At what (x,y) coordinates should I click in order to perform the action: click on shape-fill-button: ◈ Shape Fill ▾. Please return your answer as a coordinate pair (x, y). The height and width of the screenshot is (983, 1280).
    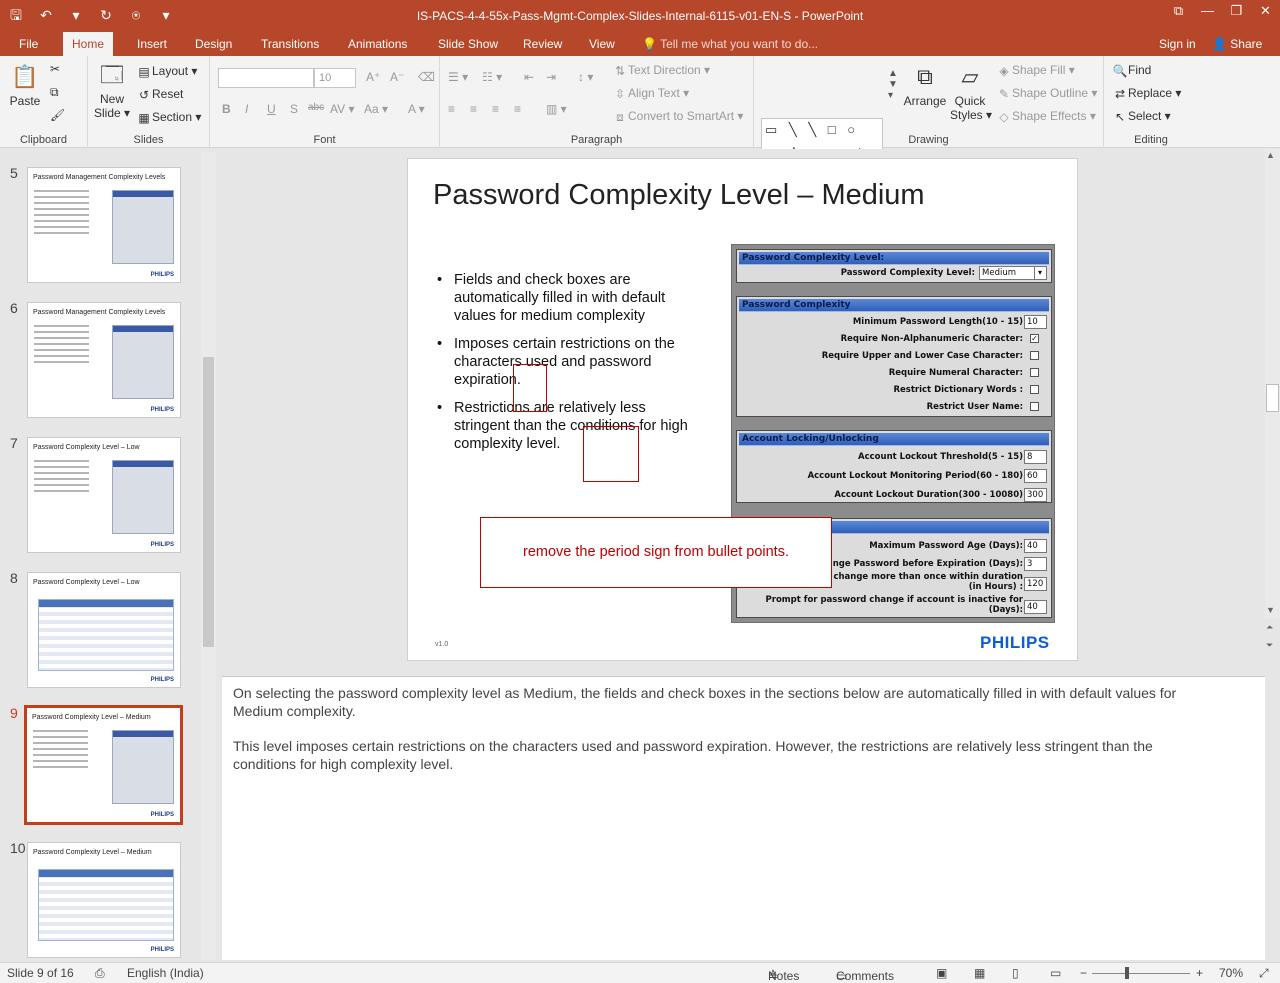
    Looking at the image, I should click on (1035, 71).